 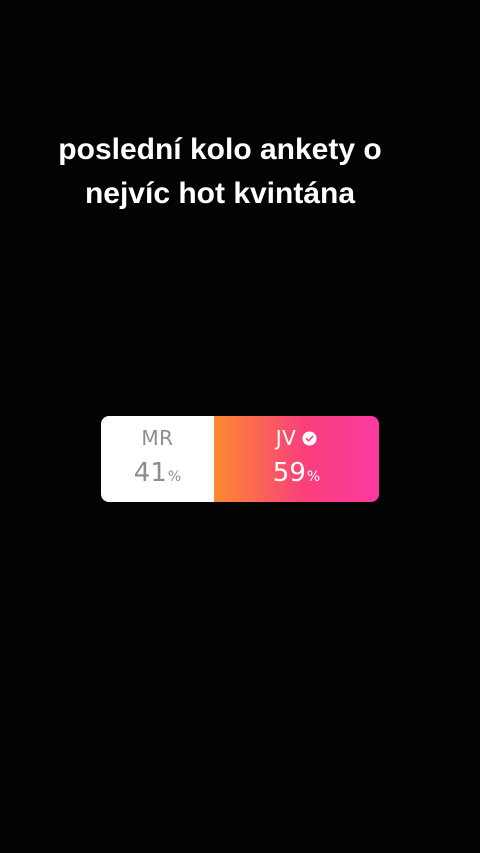 What do you see at coordinates (157, 473) in the screenshot?
I see `poll-option-percent: 41%` at bounding box center [157, 473].